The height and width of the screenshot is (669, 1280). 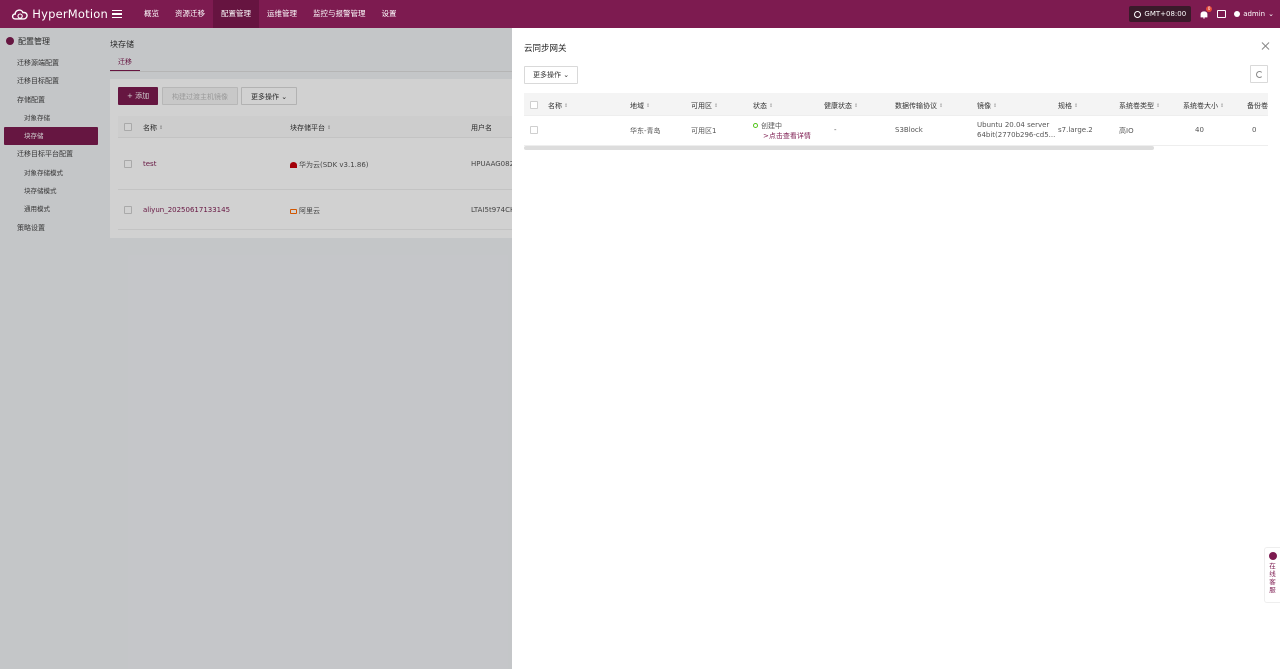 I want to click on drawer-more-actions-label: 更多操作, so click(x=547, y=75).